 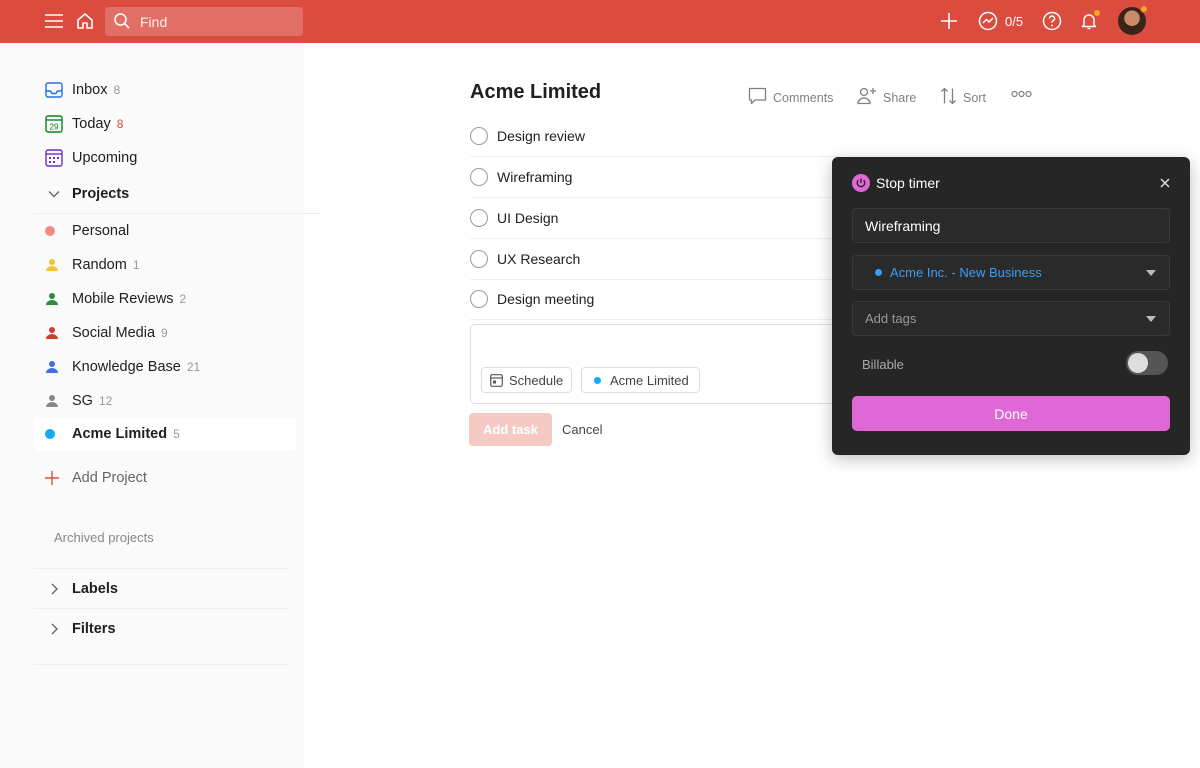 What do you see at coordinates (85, 21) in the screenshot?
I see `home-icon` at bounding box center [85, 21].